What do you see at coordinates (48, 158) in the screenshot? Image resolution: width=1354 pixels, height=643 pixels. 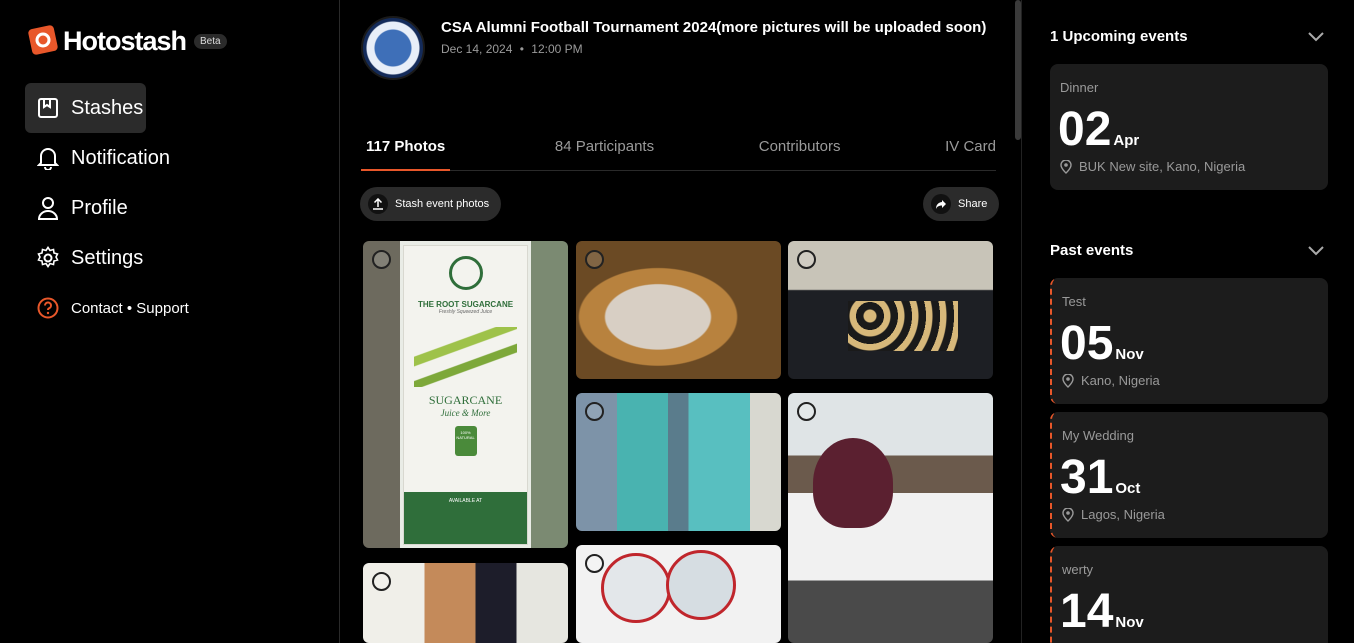 I see `bell-icon` at bounding box center [48, 158].